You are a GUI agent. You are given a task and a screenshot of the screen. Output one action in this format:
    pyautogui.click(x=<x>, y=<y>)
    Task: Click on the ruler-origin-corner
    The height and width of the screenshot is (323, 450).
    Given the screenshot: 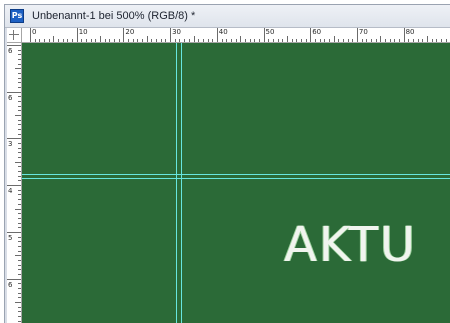 What is the action you would take?
    pyautogui.click(x=14, y=35)
    